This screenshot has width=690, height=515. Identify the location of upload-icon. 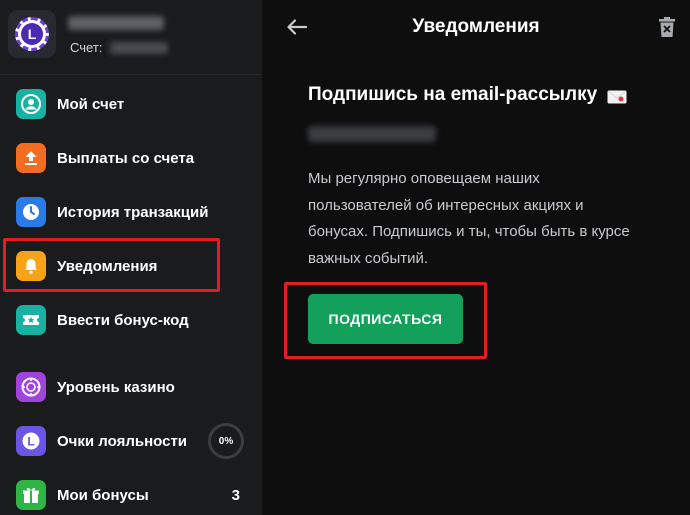
(31, 158).